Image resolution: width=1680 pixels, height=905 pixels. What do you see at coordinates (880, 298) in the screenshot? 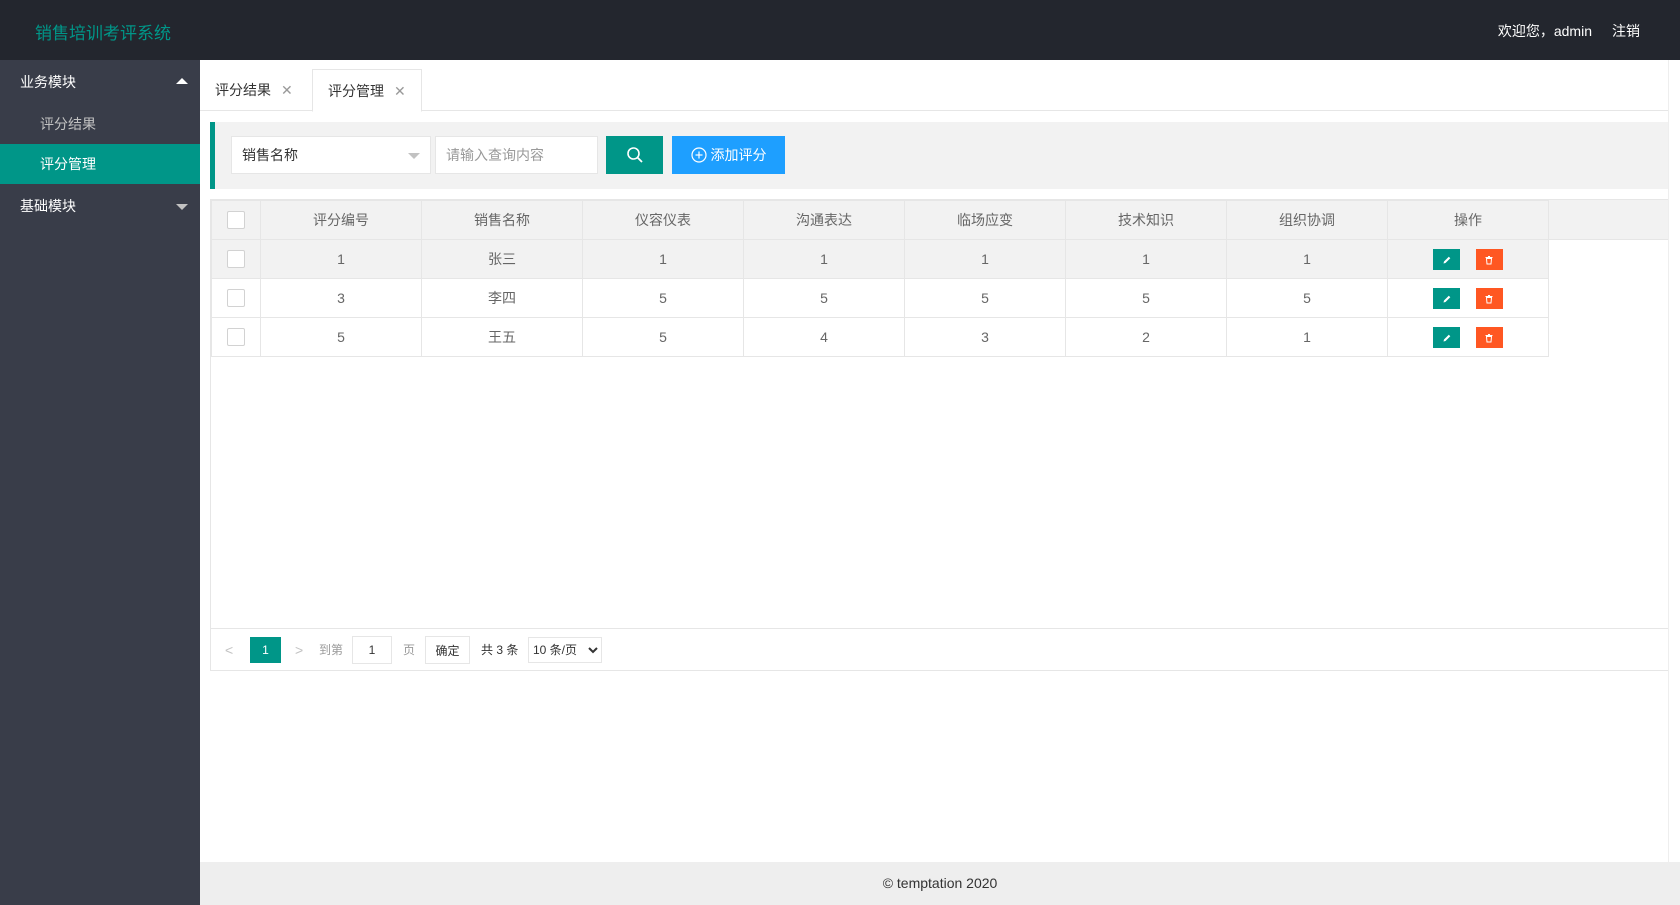
I see `table-row: 3 李四 5 5 5 5 5` at bounding box center [880, 298].